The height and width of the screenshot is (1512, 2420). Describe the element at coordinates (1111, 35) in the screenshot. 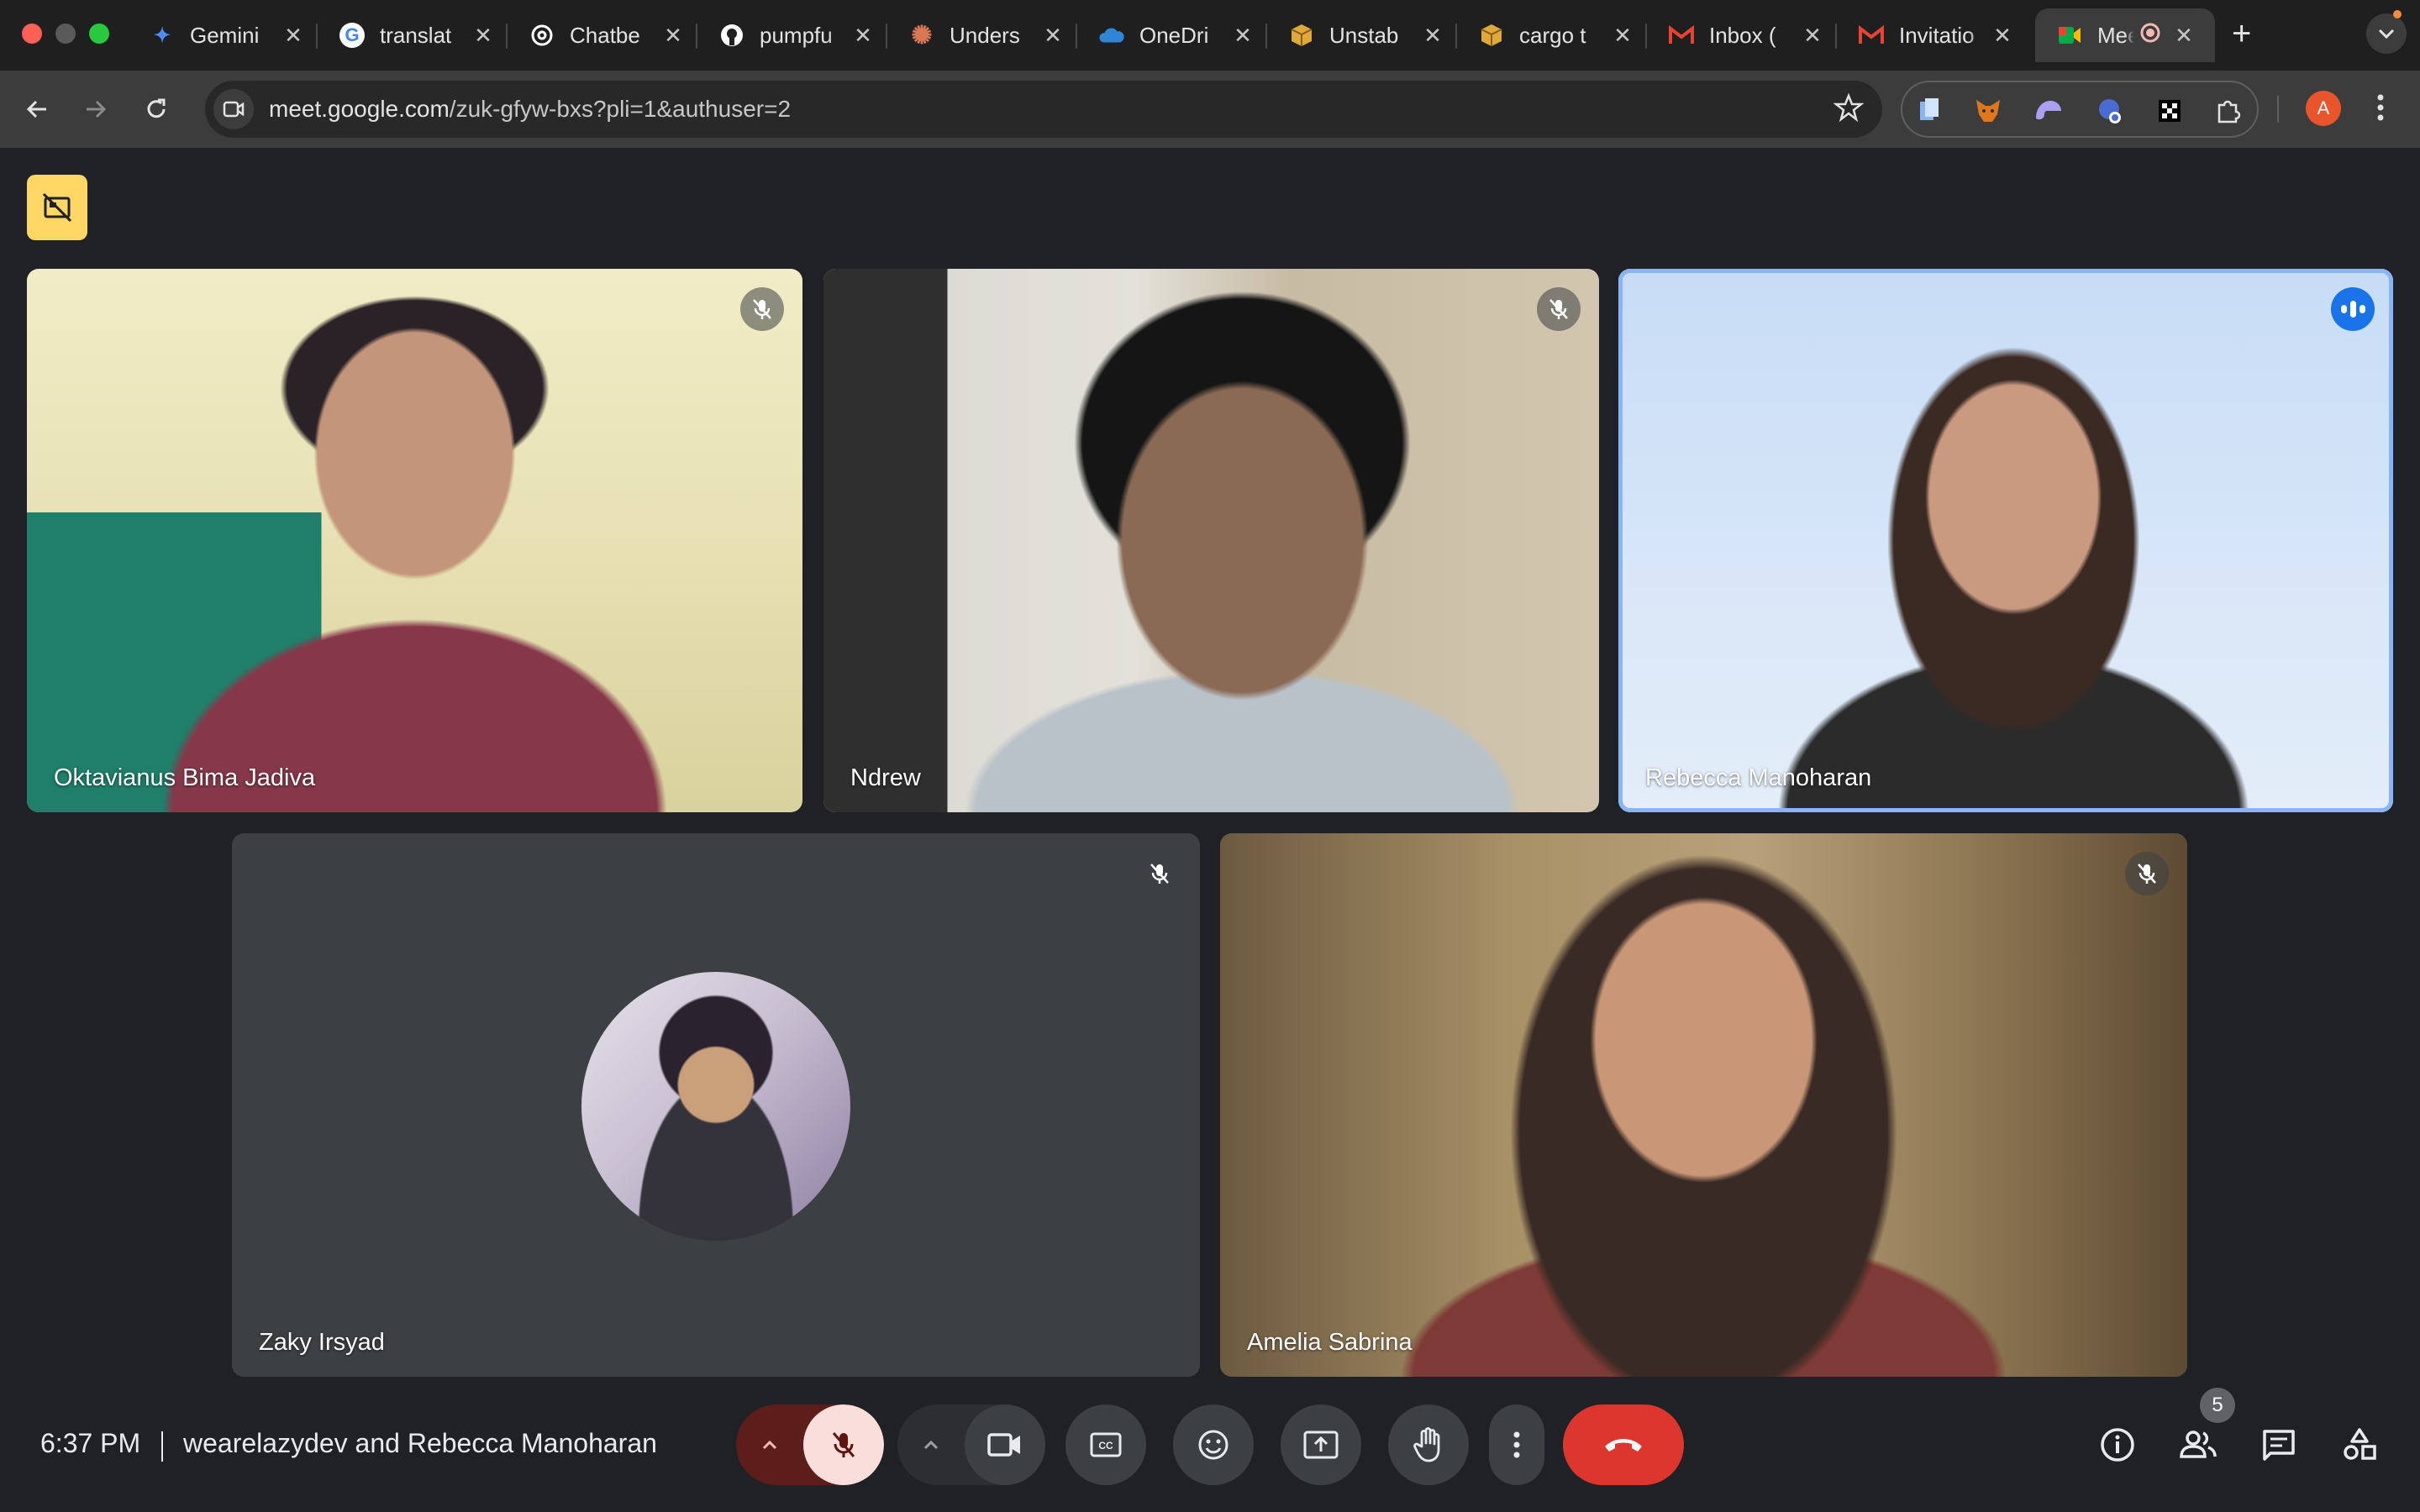

I see `onedrive-icon` at that location.